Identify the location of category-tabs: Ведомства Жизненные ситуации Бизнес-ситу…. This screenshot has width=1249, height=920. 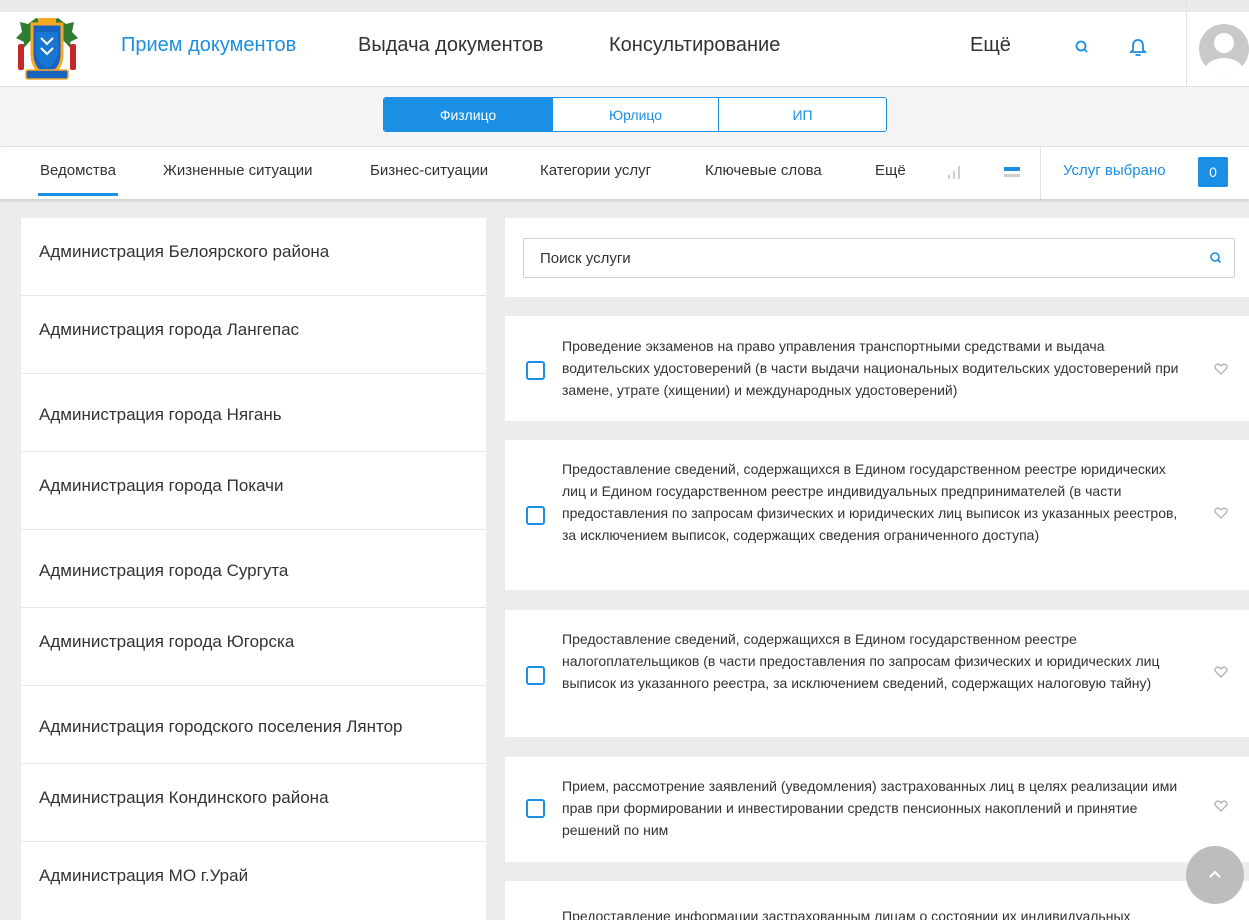
(624, 173).